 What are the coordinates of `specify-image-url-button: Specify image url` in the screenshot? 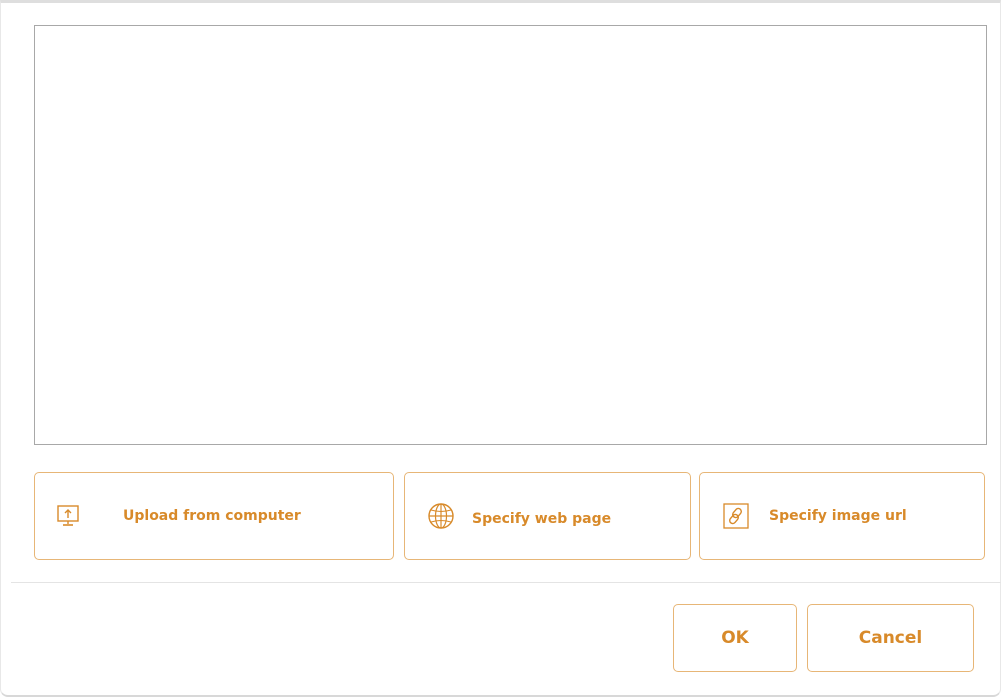 It's located at (842, 516).